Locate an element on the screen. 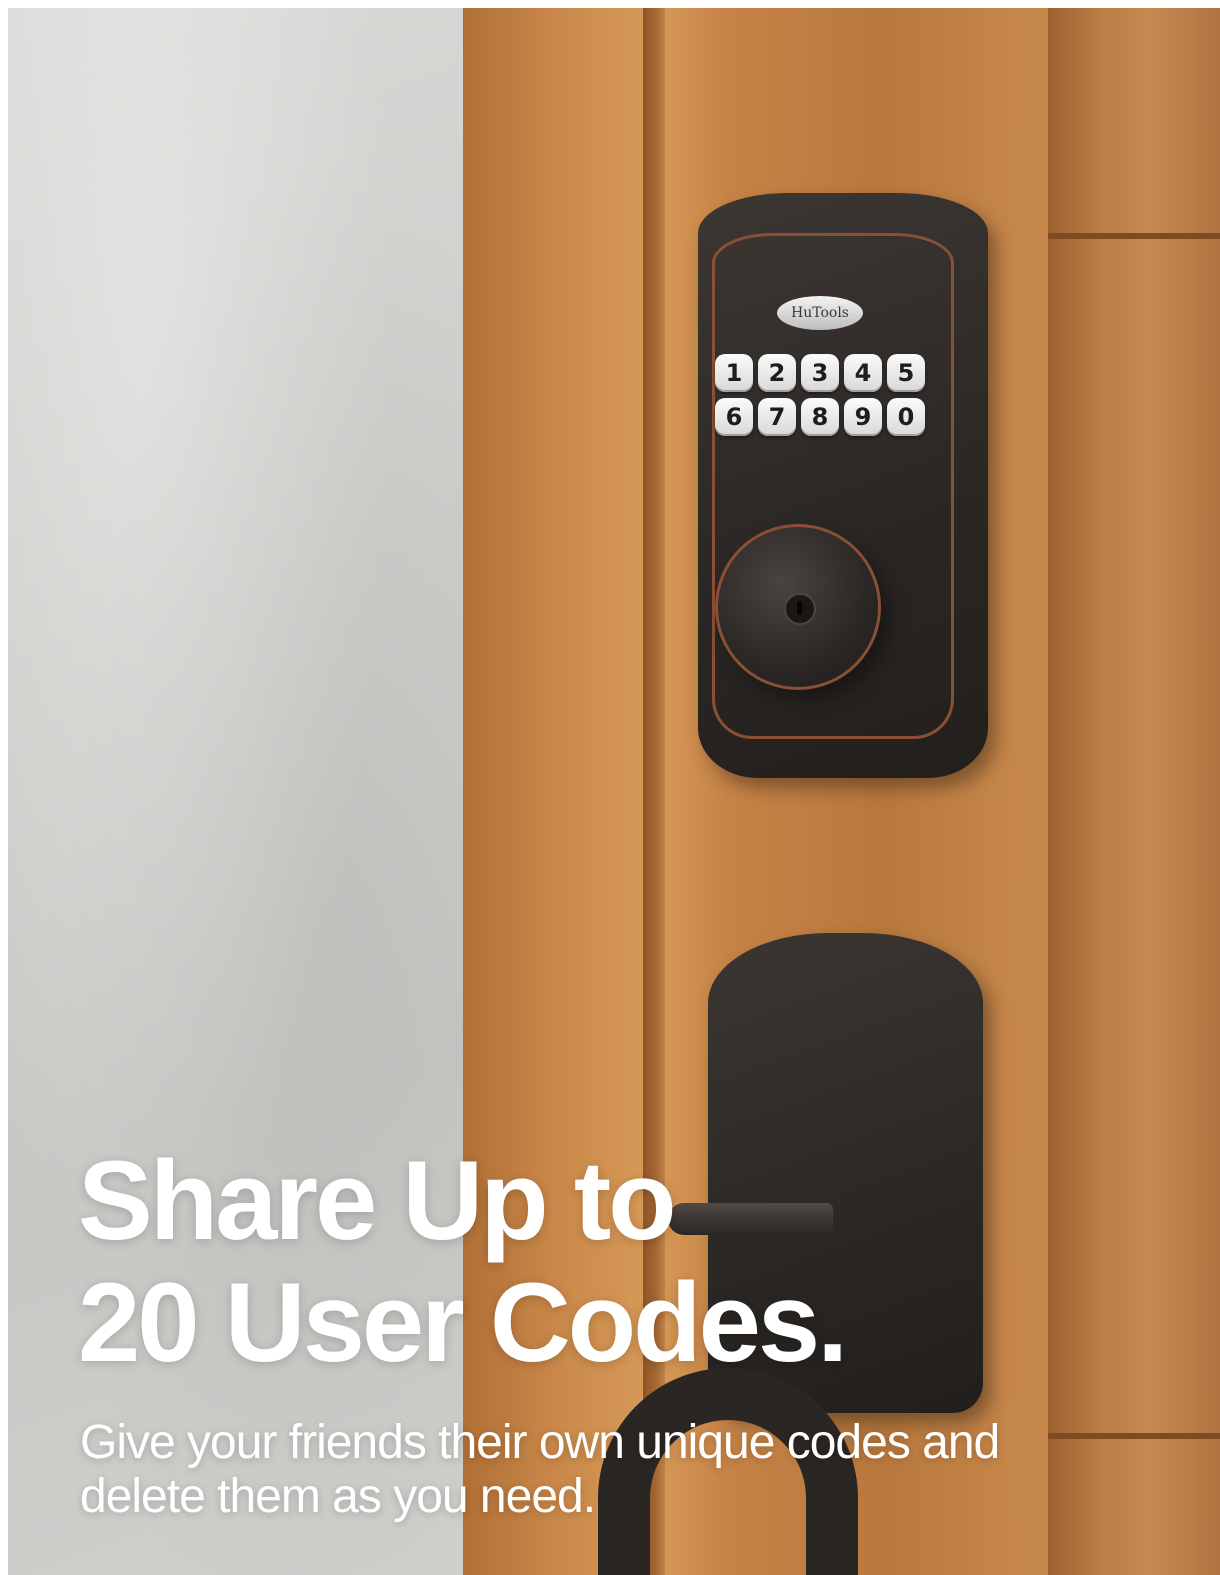 This screenshot has width=1220, height=1575. keypad: 1 2 3 4 5 6 7 8 9 0 is located at coordinates (827, 395).